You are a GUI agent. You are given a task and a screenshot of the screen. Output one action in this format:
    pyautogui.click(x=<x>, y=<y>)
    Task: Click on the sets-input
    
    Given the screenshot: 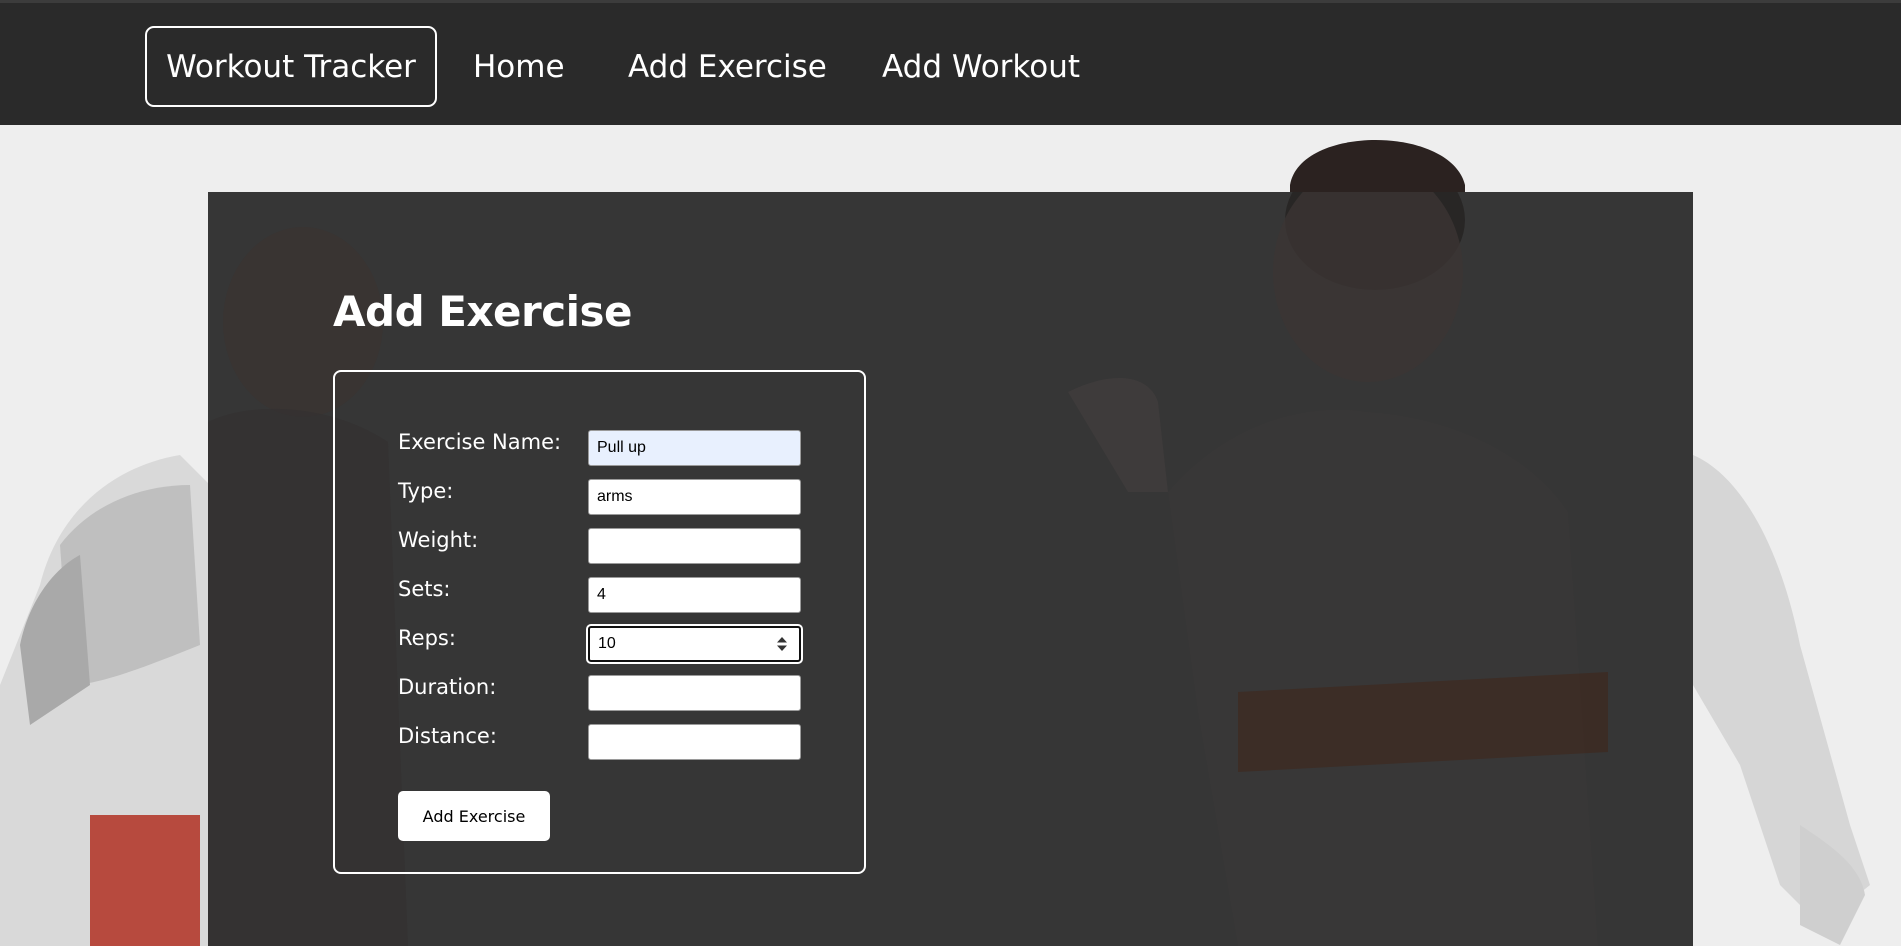 What is the action you would take?
    pyautogui.click(x=694, y=595)
    